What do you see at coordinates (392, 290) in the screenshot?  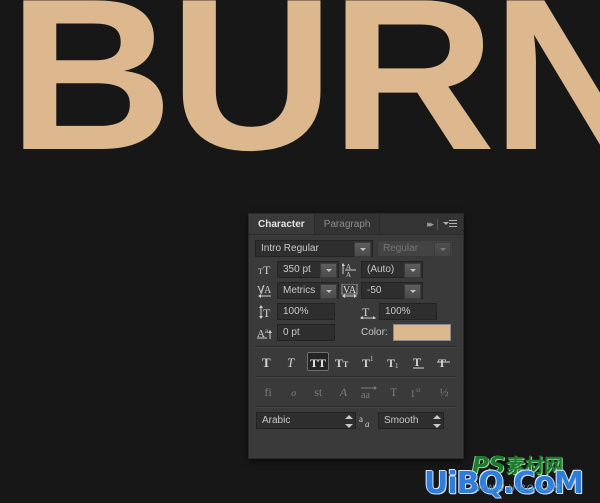 I see `tracking-field: -50` at bounding box center [392, 290].